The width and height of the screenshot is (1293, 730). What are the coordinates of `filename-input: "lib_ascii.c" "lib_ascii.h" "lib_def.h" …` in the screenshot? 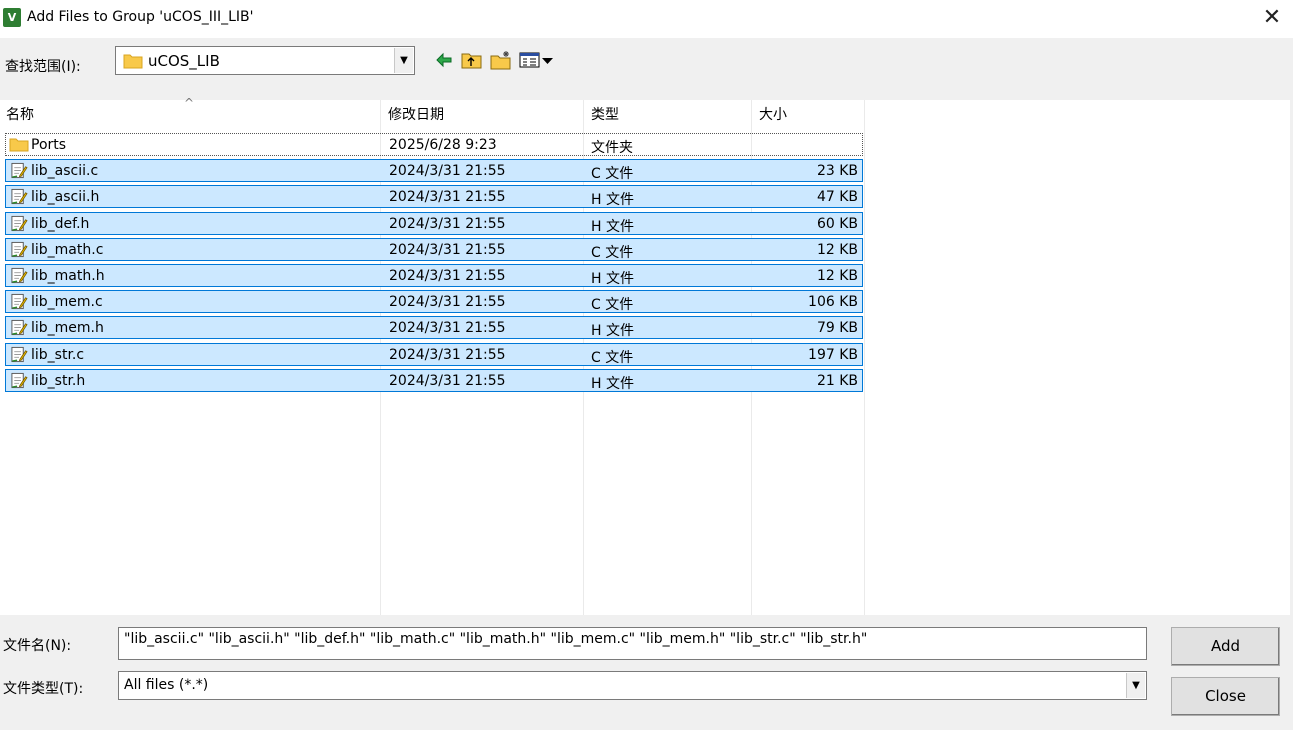 It's located at (632, 643).